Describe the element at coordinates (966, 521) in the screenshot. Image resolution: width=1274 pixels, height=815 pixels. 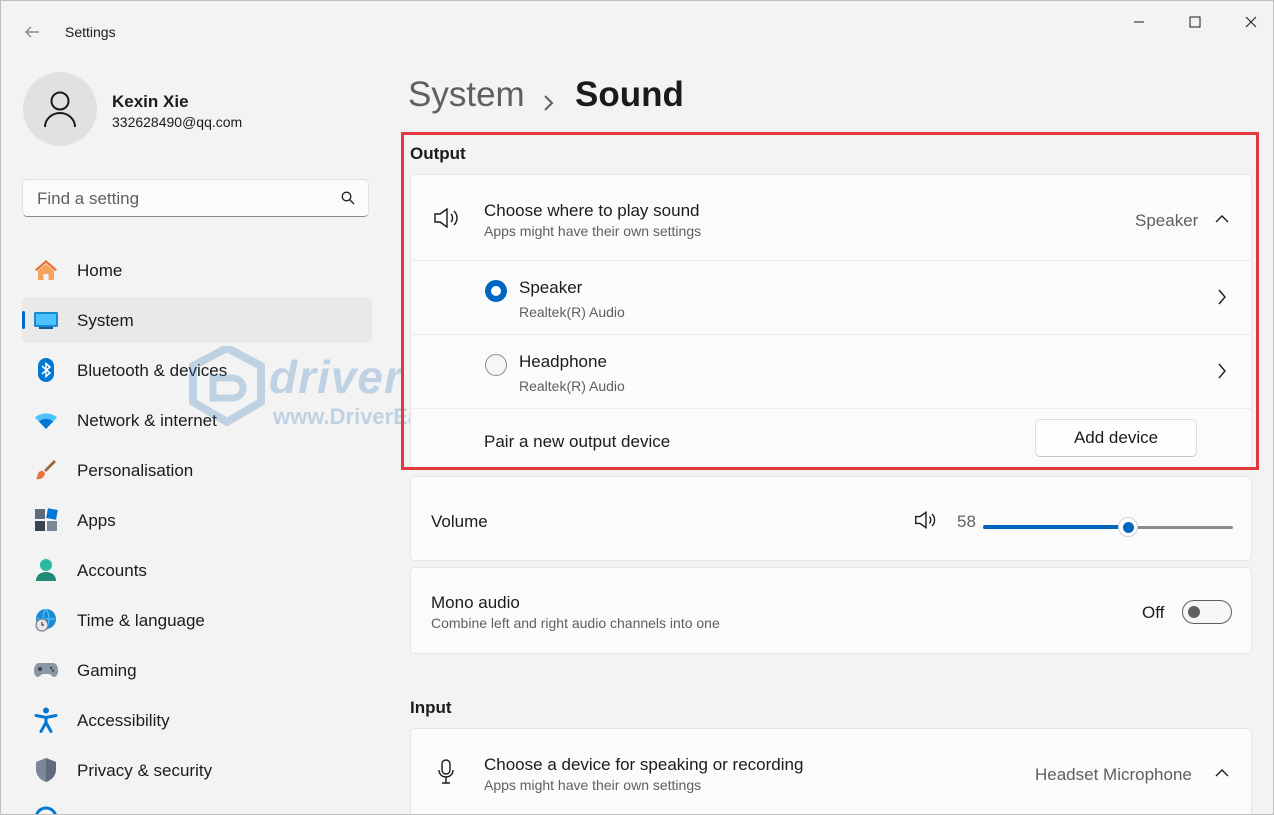
I see `volume-value: 58` at that location.